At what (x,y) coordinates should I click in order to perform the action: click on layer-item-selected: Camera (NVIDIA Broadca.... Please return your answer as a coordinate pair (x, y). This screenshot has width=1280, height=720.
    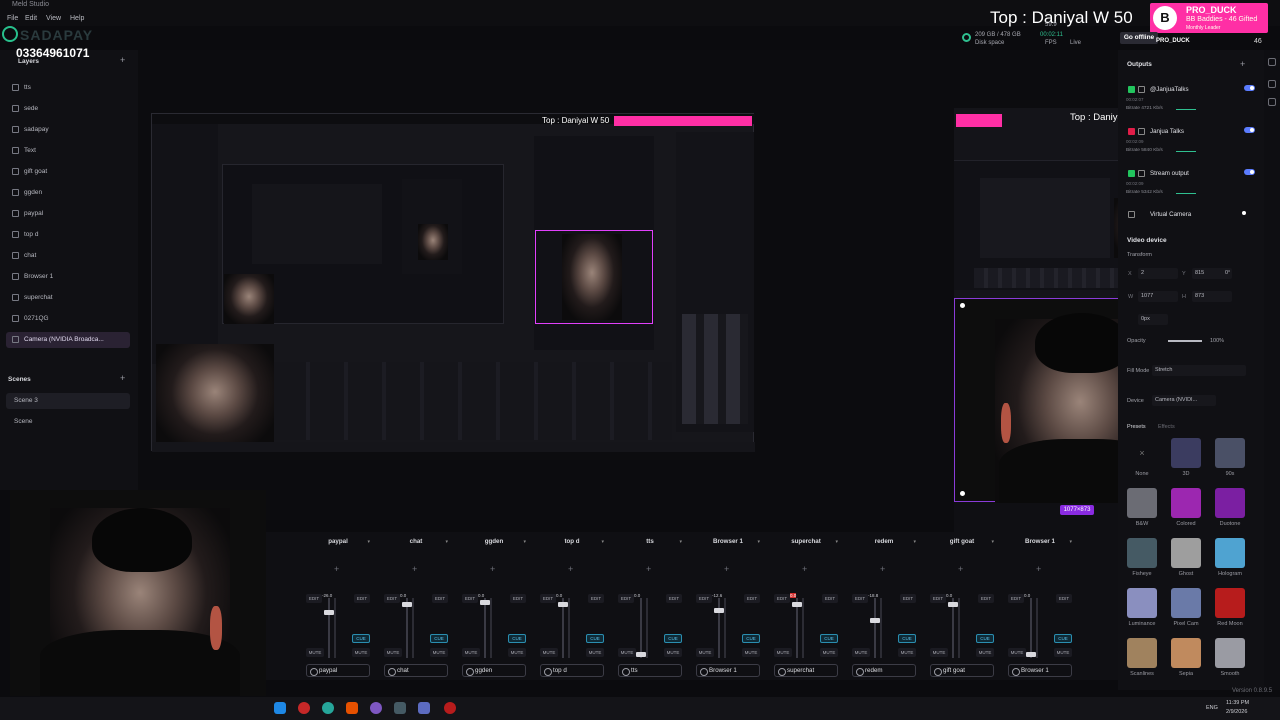
    Looking at the image, I should click on (68, 340).